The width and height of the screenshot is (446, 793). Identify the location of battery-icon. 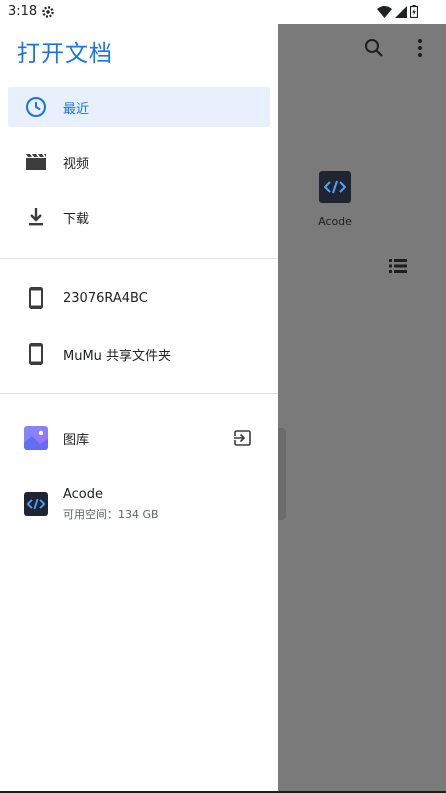
(414, 11).